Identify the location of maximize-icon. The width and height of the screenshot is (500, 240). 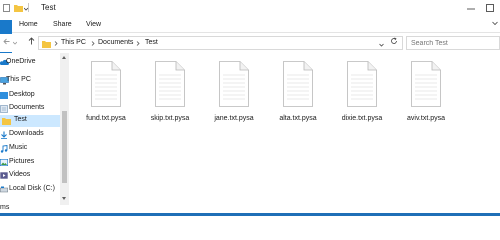
(490, 8).